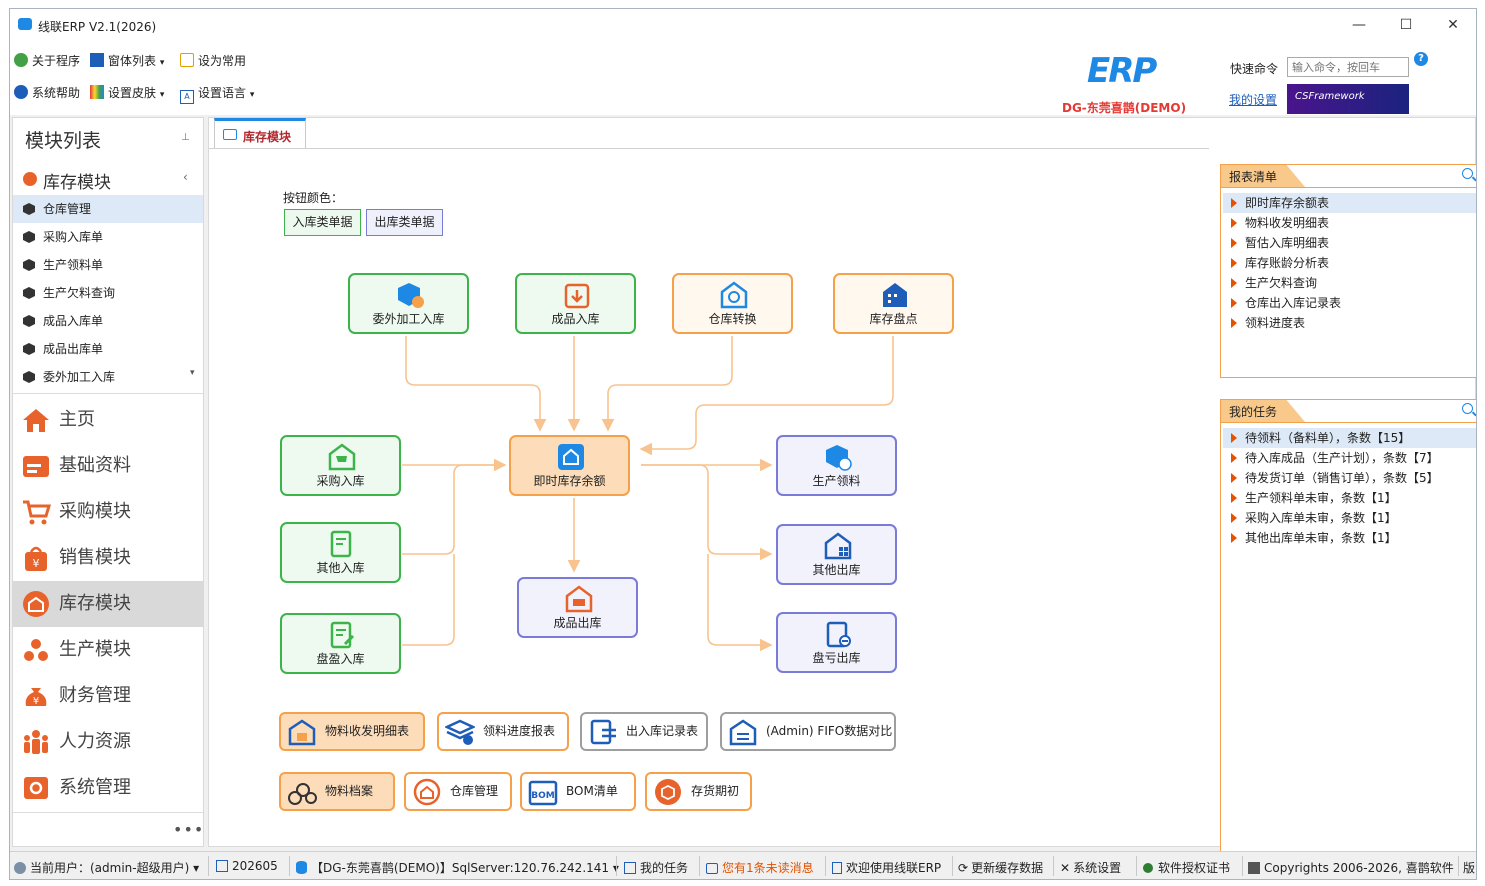 Image resolution: width=1485 pixels, height=886 pixels. What do you see at coordinates (808, 731) in the screenshot?
I see `report-fifo: (Admin) FIFO数据对比` at bounding box center [808, 731].